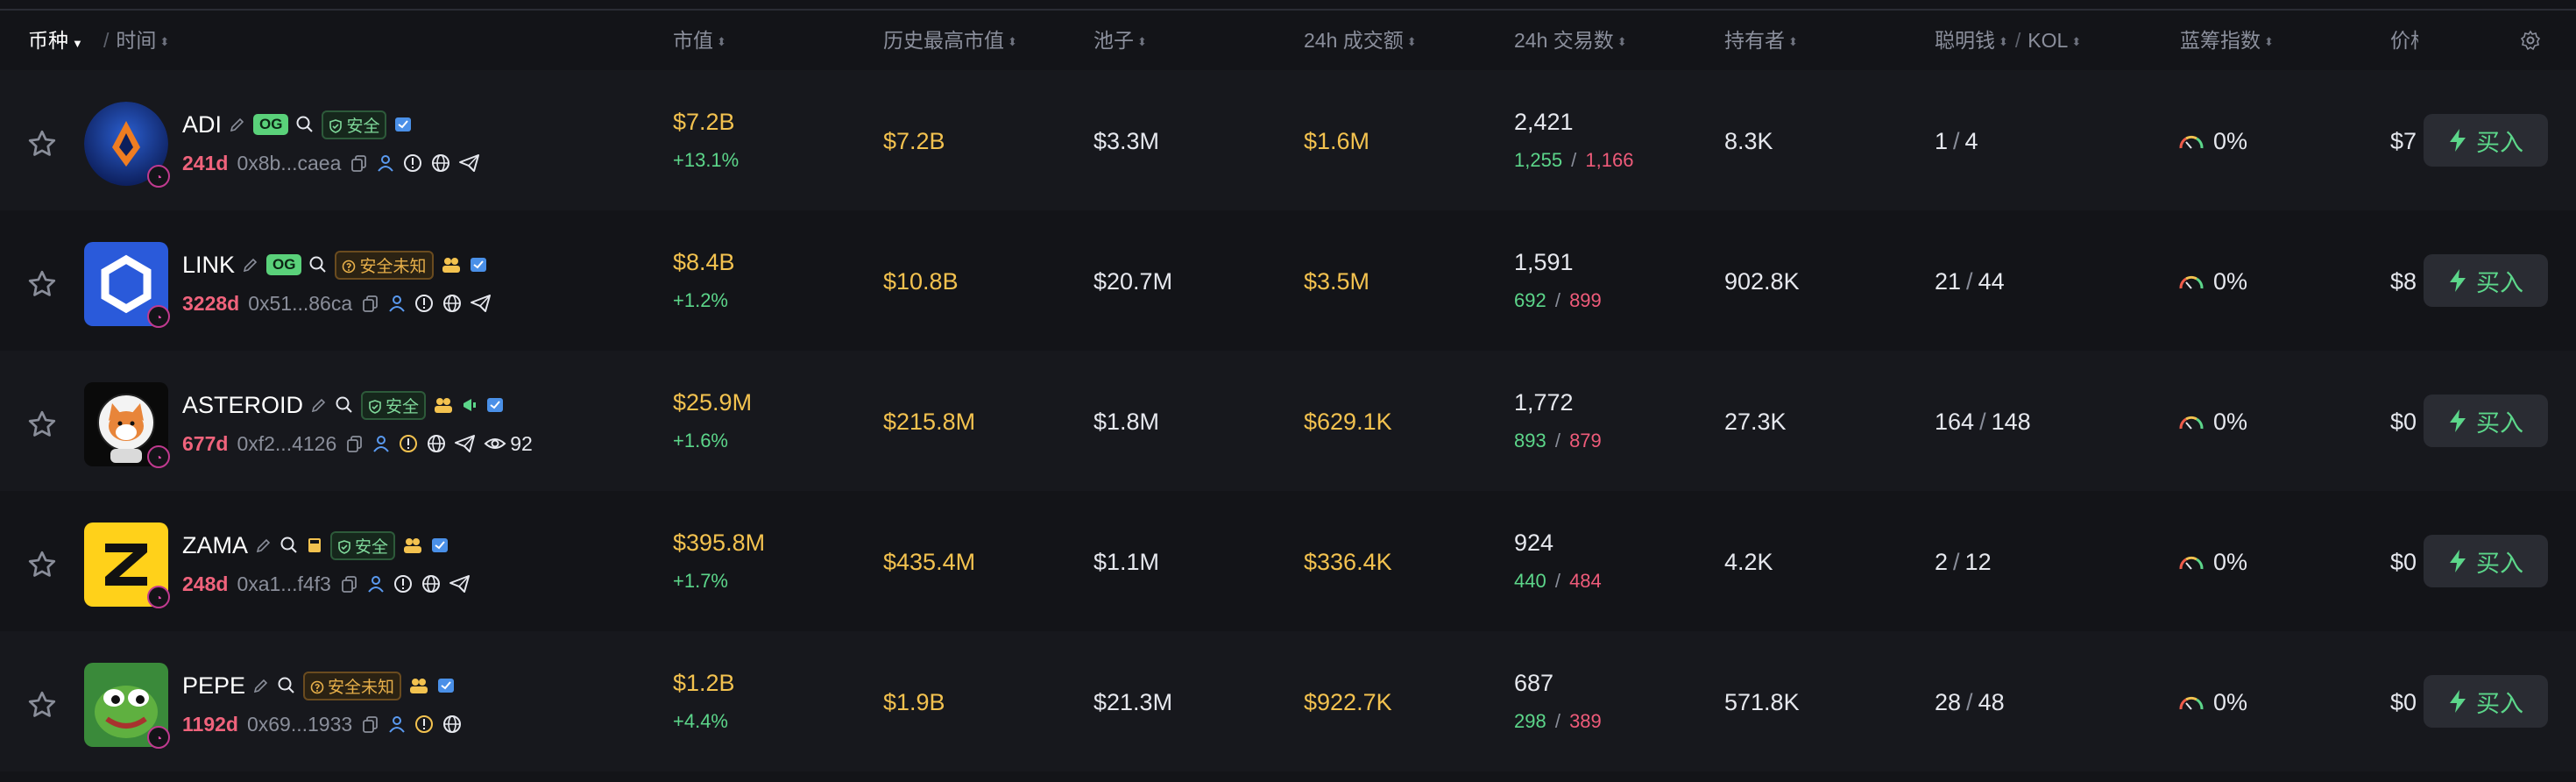  What do you see at coordinates (2008, 41) in the screenshot?
I see `smart-money-header: 聪明钱 ⬍ / KOL ⬍` at bounding box center [2008, 41].